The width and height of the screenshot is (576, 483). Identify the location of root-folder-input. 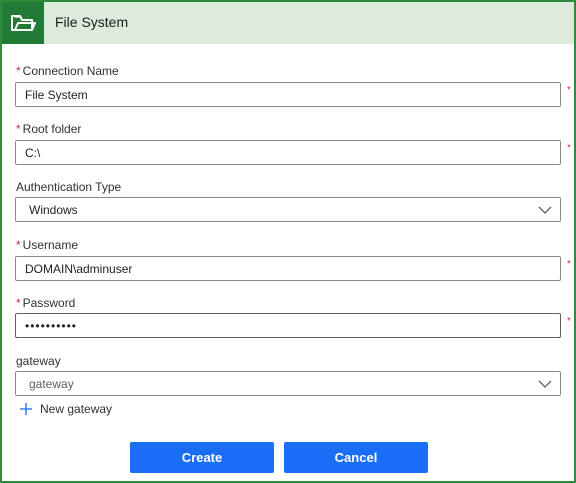
(288, 152).